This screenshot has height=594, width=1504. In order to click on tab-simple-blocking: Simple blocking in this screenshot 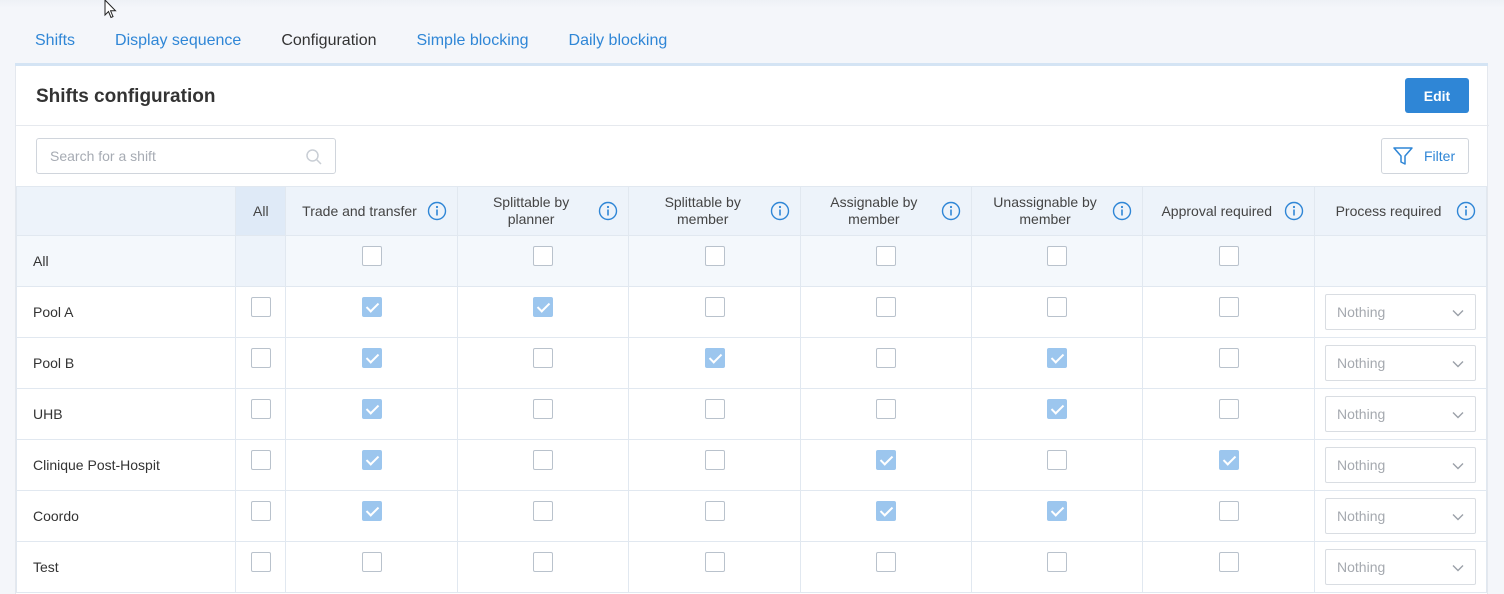, I will do `click(472, 45)`.